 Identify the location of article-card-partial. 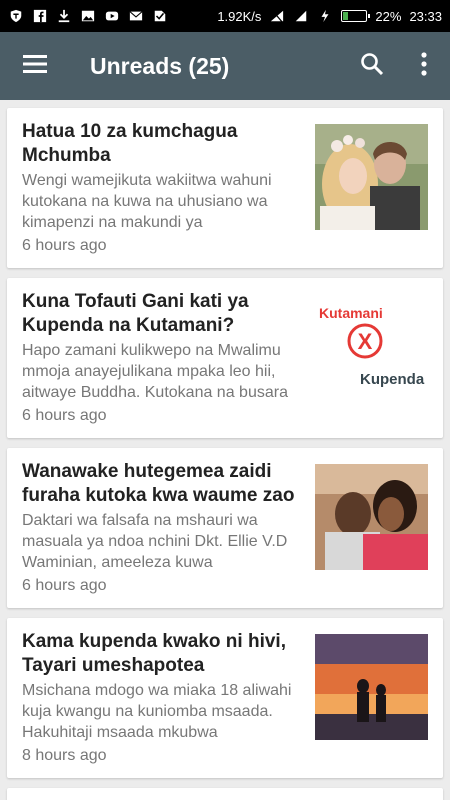
(225, 794).